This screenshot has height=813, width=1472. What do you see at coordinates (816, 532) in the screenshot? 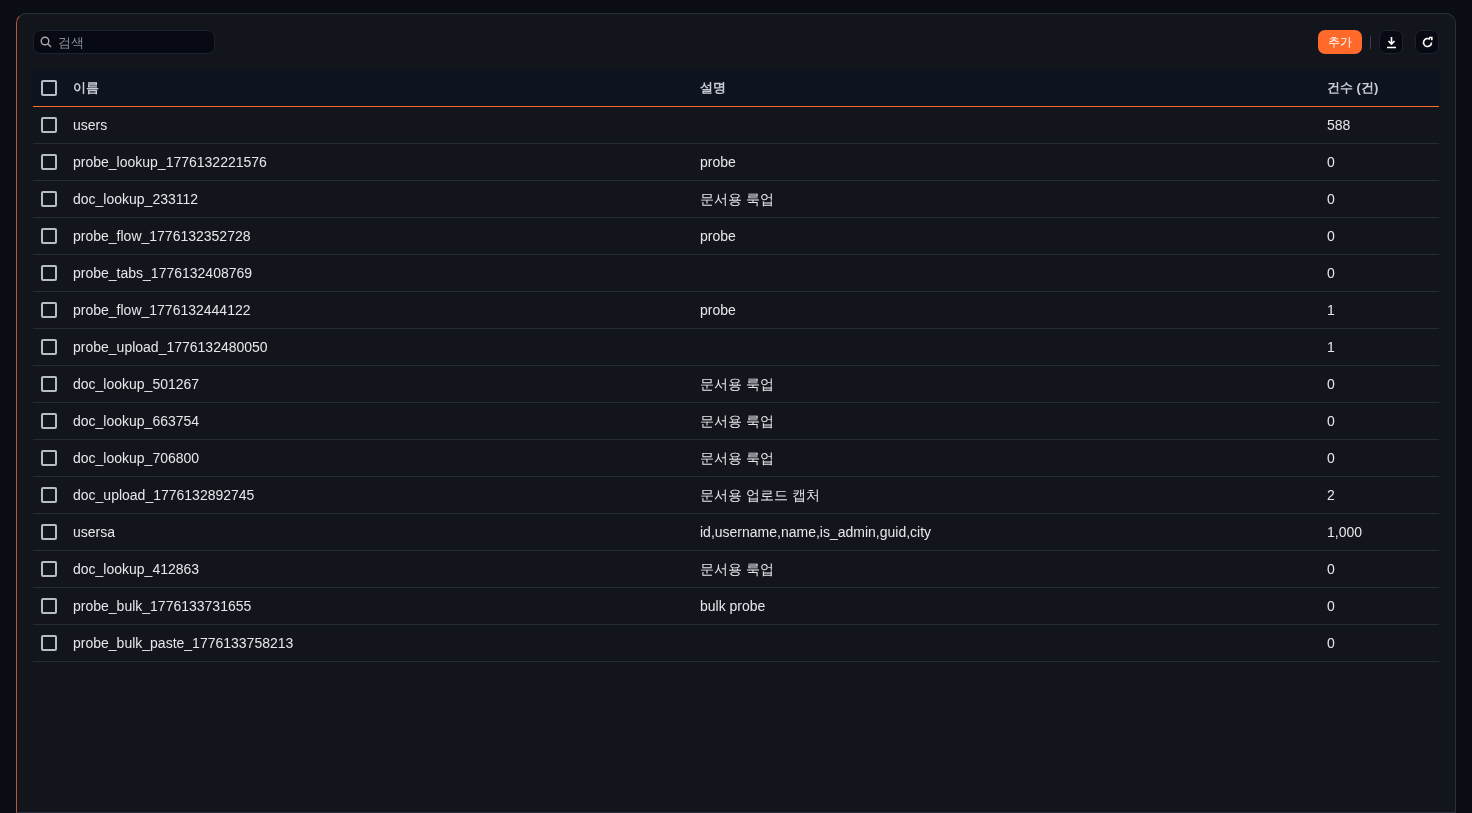
I see `table-cell-text: id,username,name,is_admin,guid,city` at bounding box center [816, 532].